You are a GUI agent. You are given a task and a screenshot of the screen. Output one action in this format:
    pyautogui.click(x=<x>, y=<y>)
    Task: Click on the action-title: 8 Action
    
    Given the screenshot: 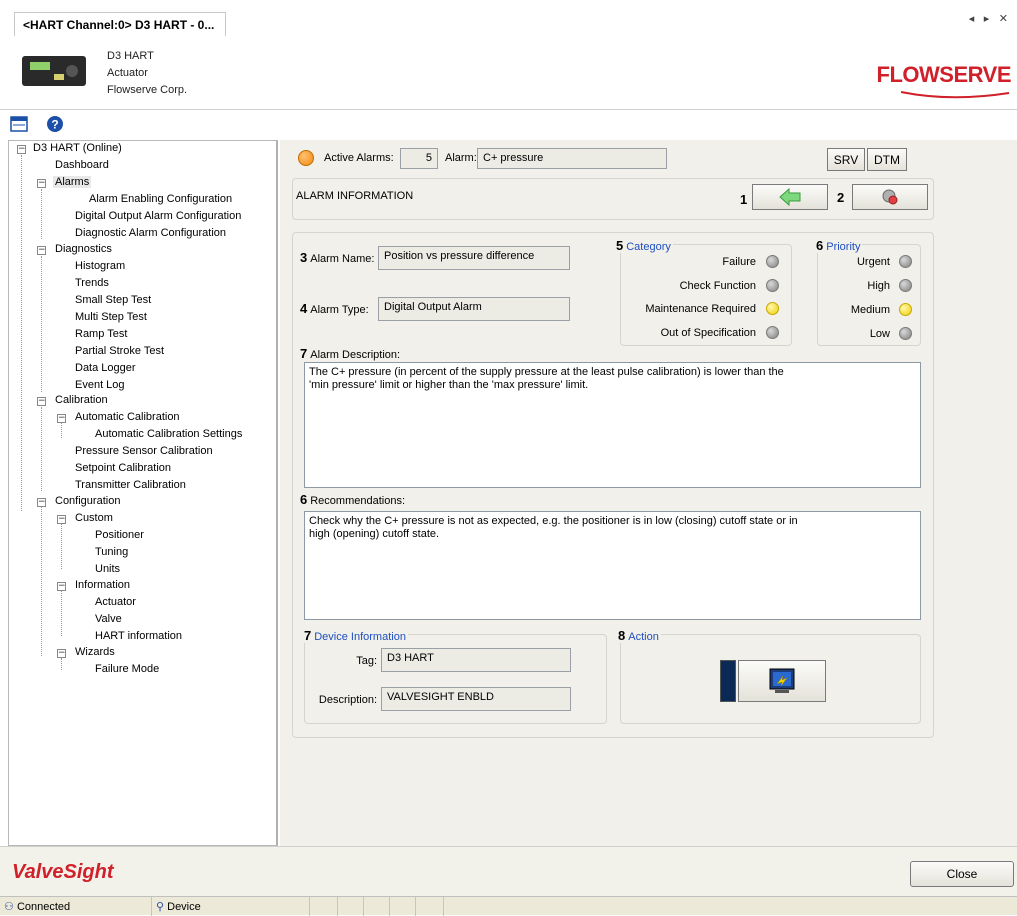 What is the action you would take?
    pyautogui.click(x=638, y=635)
    